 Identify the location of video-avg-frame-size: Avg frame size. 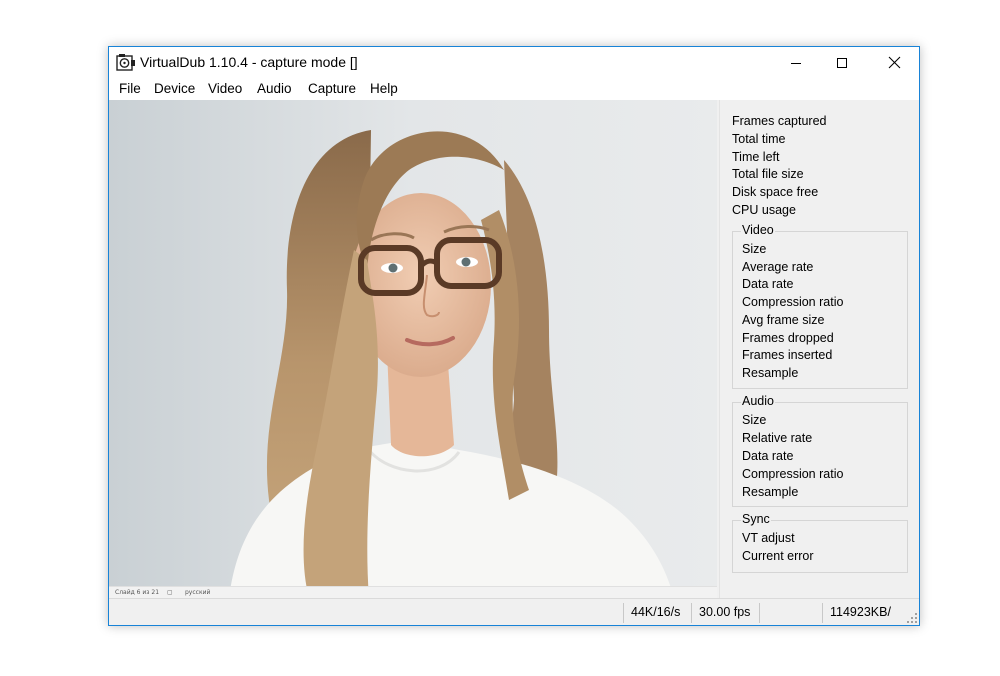
(783, 320).